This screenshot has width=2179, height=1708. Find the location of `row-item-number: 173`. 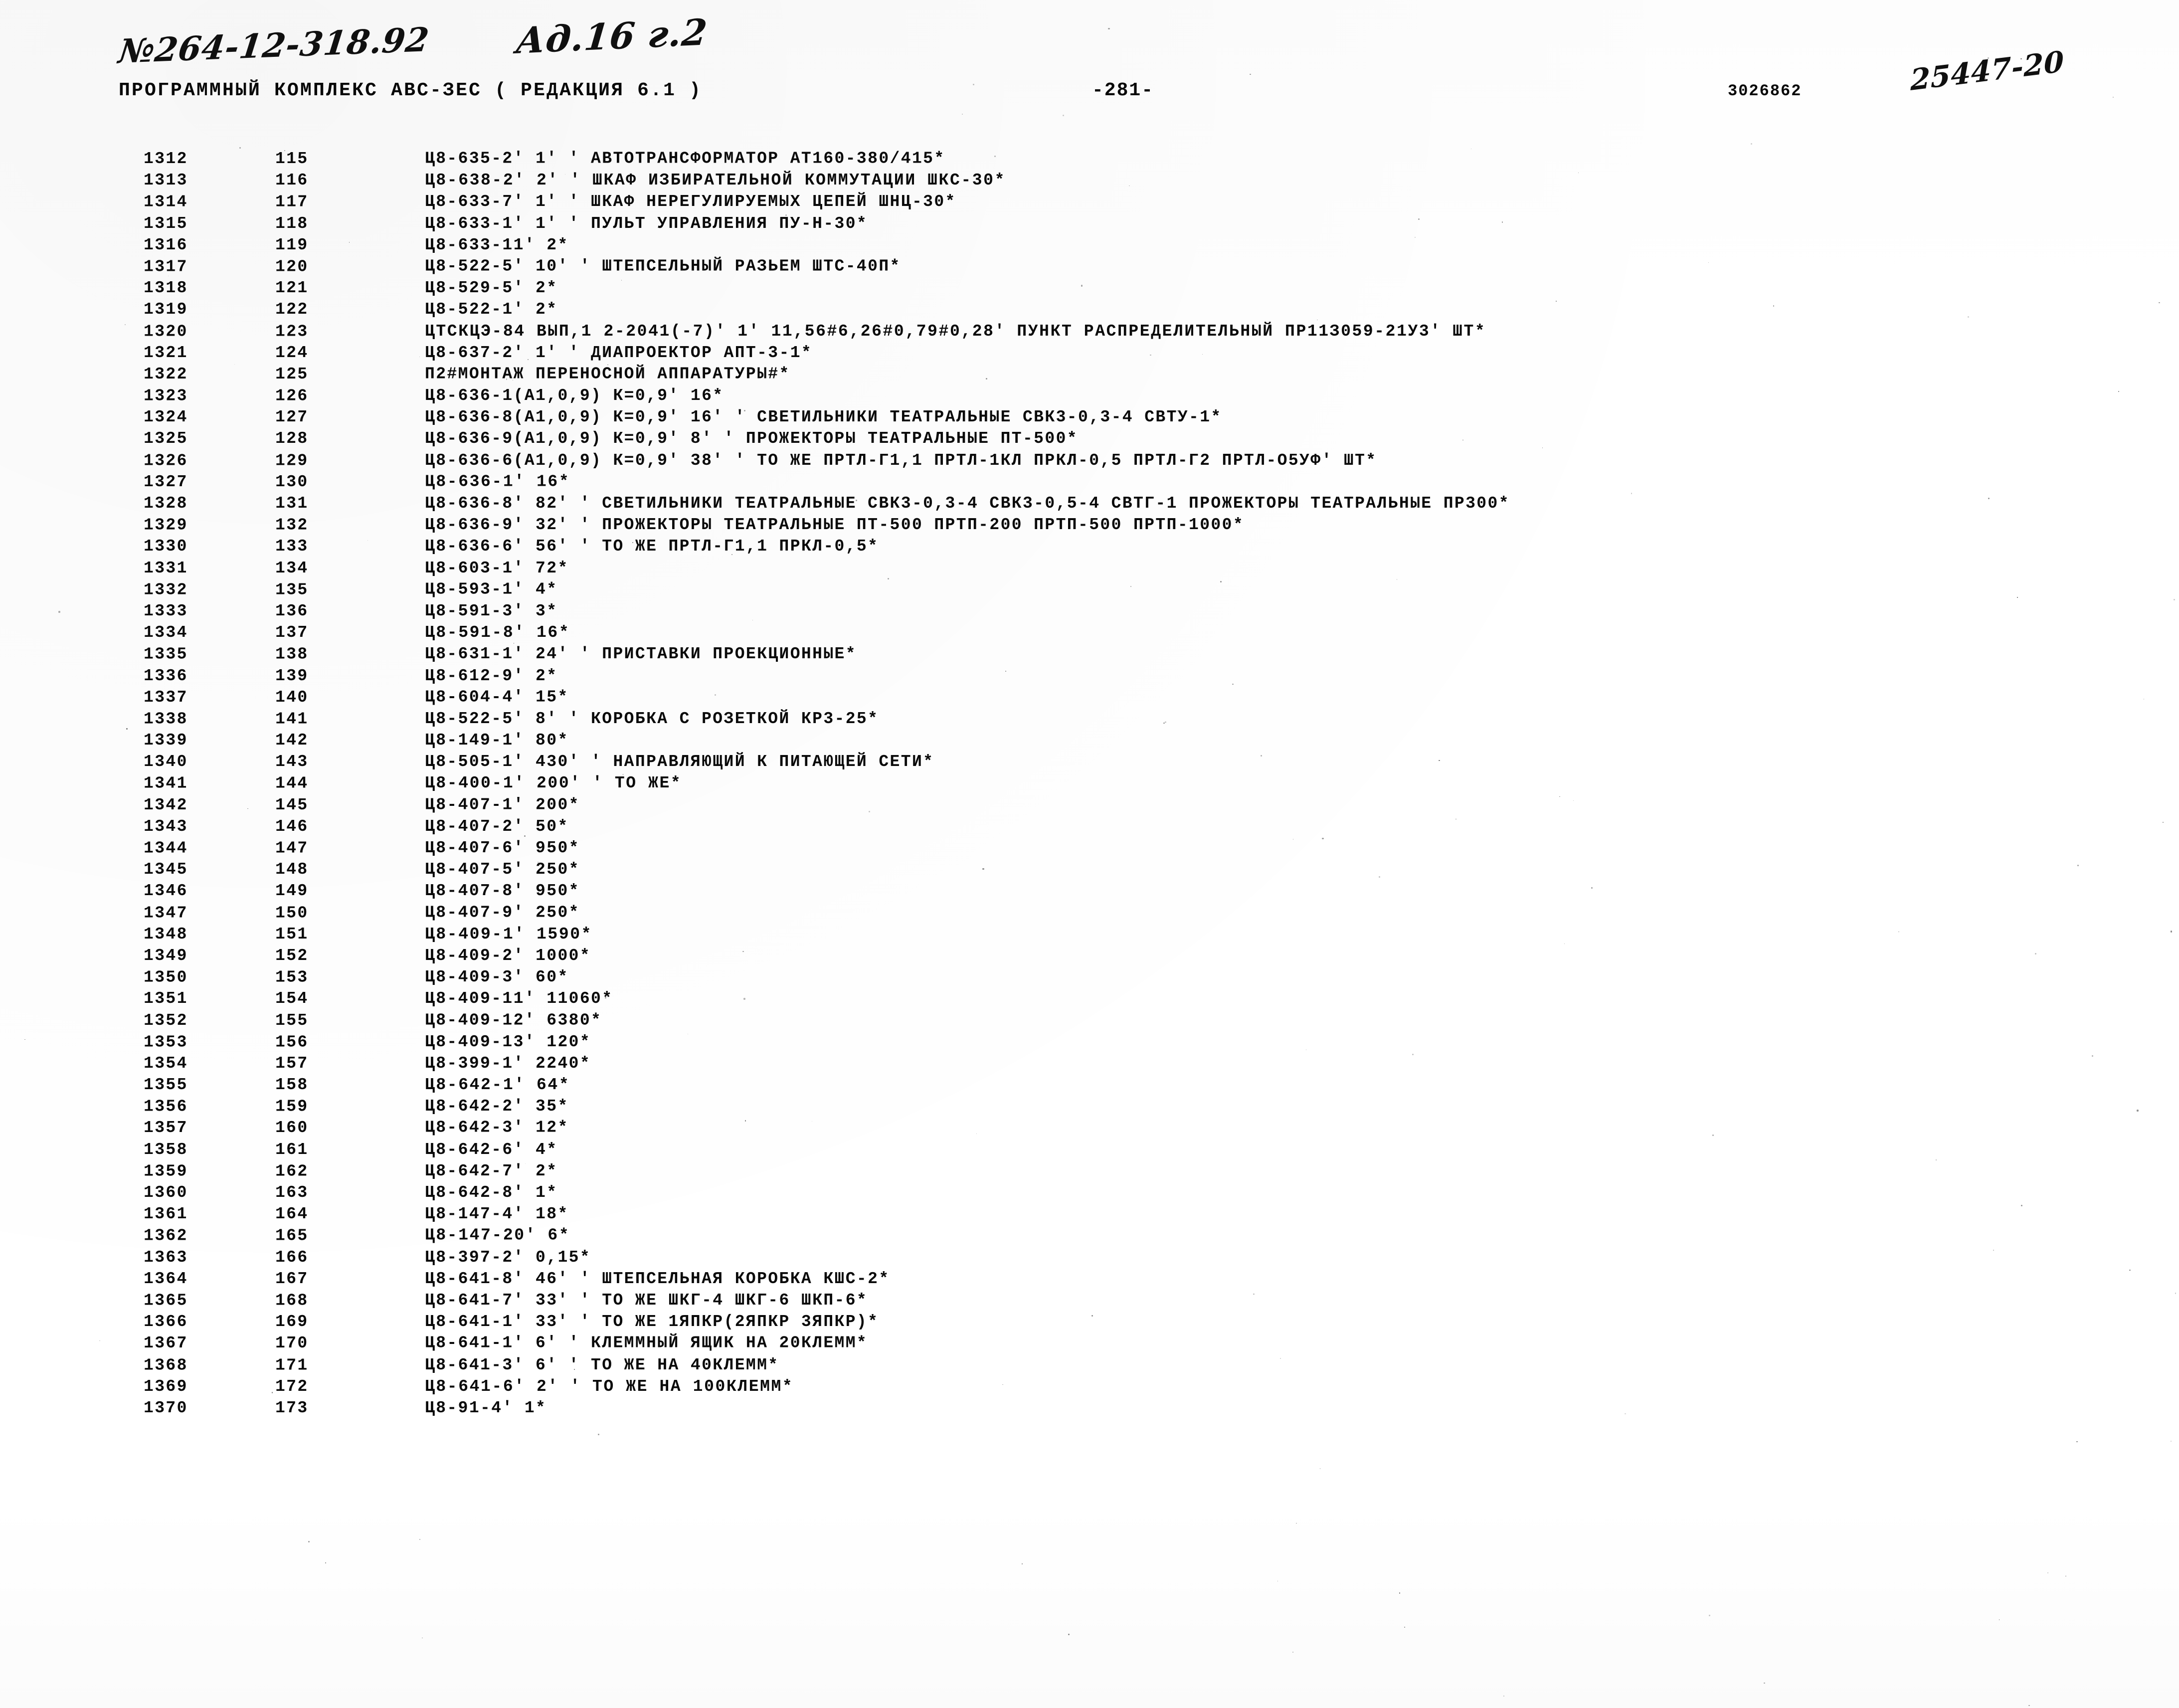

row-item-number: 173 is located at coordinates (292, 1407).